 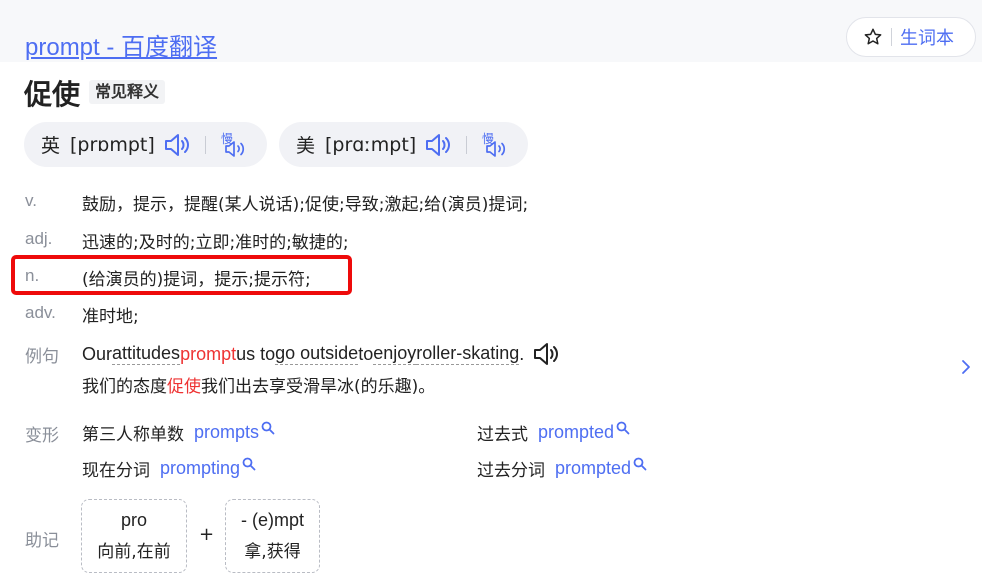 I want to click on inflection-item: 第三人称单数 prompts, so click(x=178, y=432).